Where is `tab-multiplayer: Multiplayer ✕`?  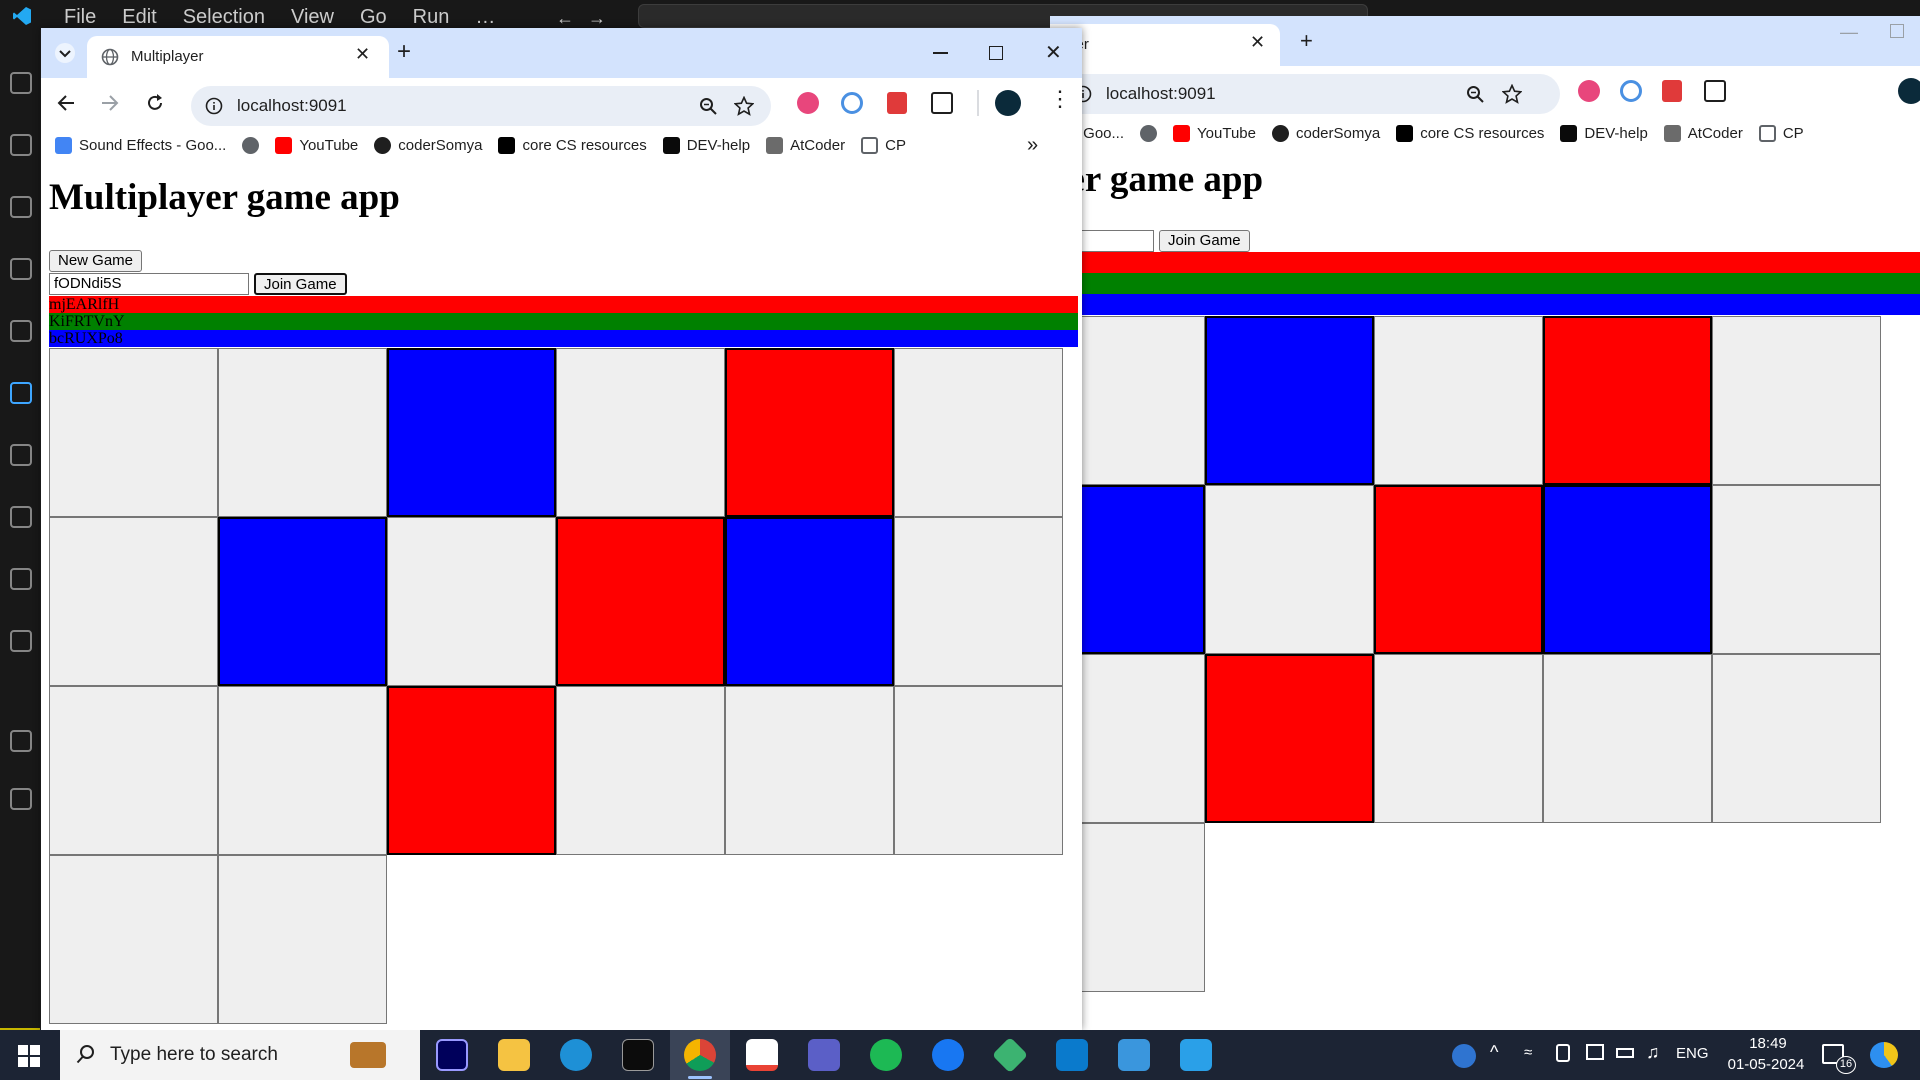
tab-multiplayer: Multiplayer ✕ is located at coordinates (238, 57).